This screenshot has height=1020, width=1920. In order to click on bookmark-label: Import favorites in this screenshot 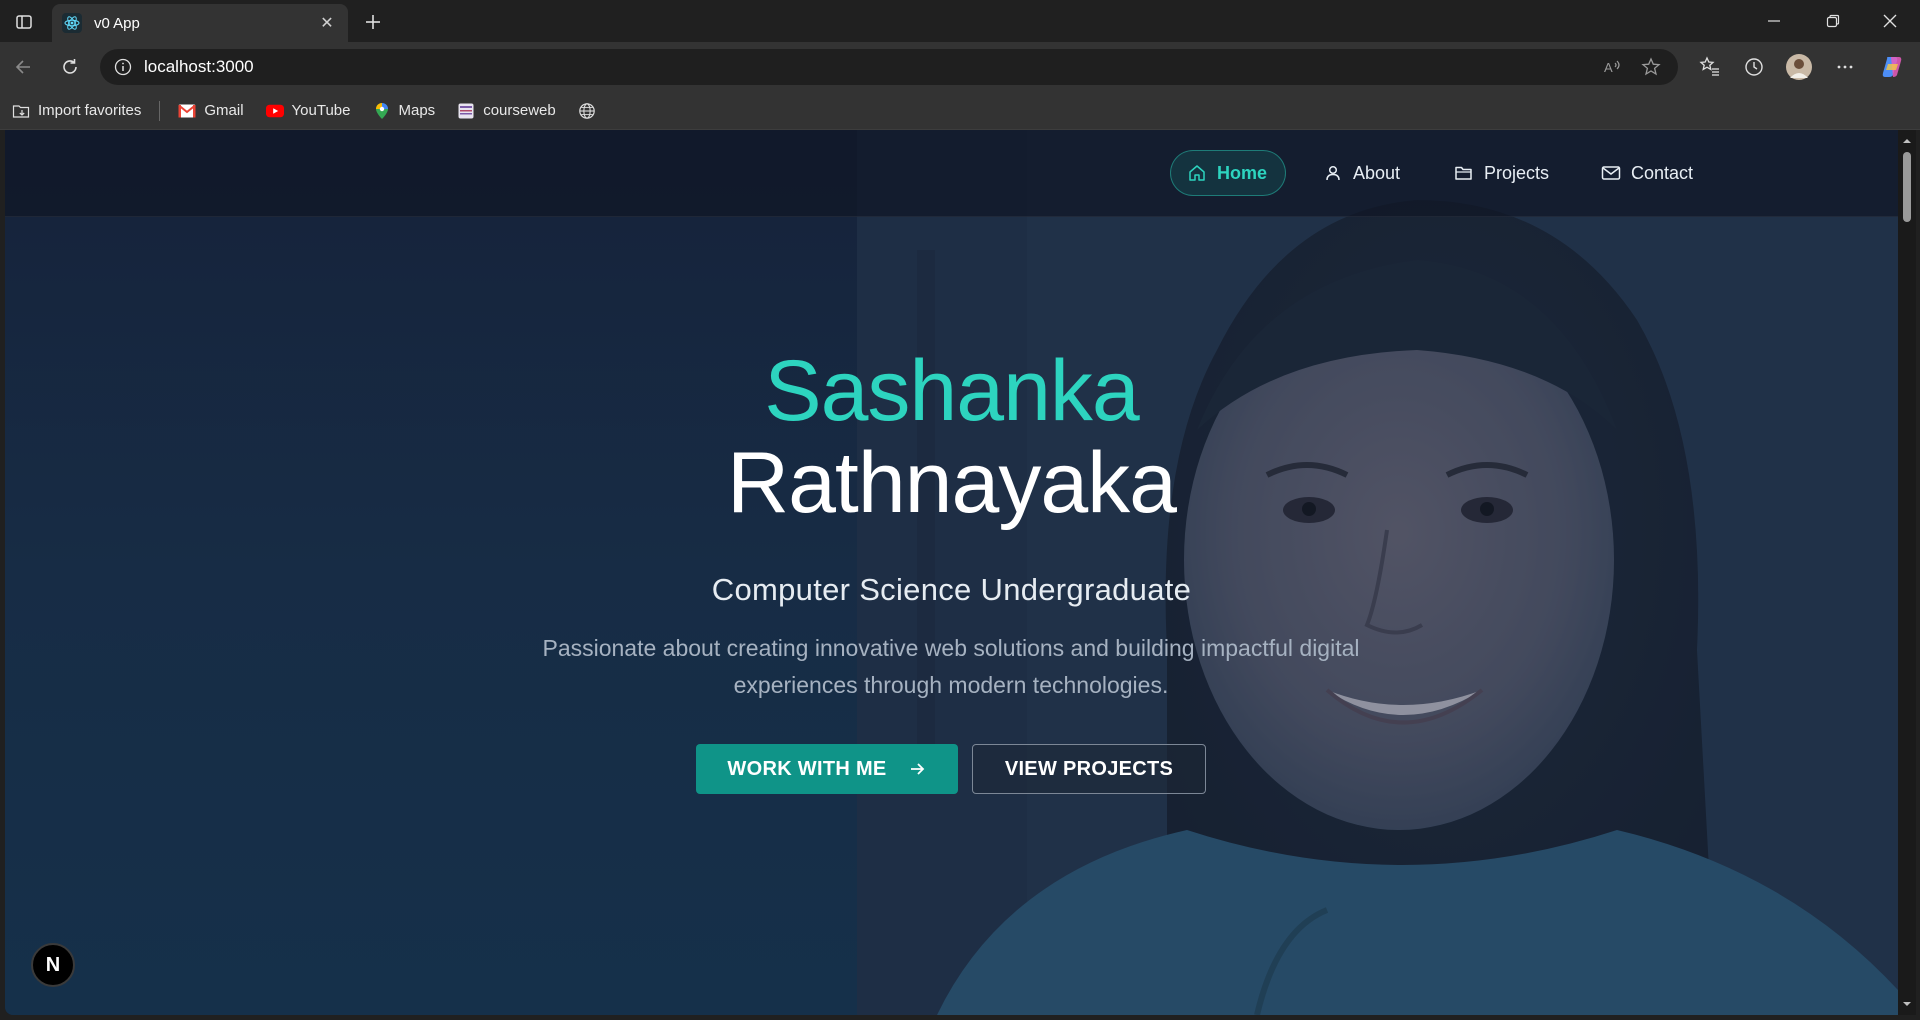, I will do `click(90, 110)`.